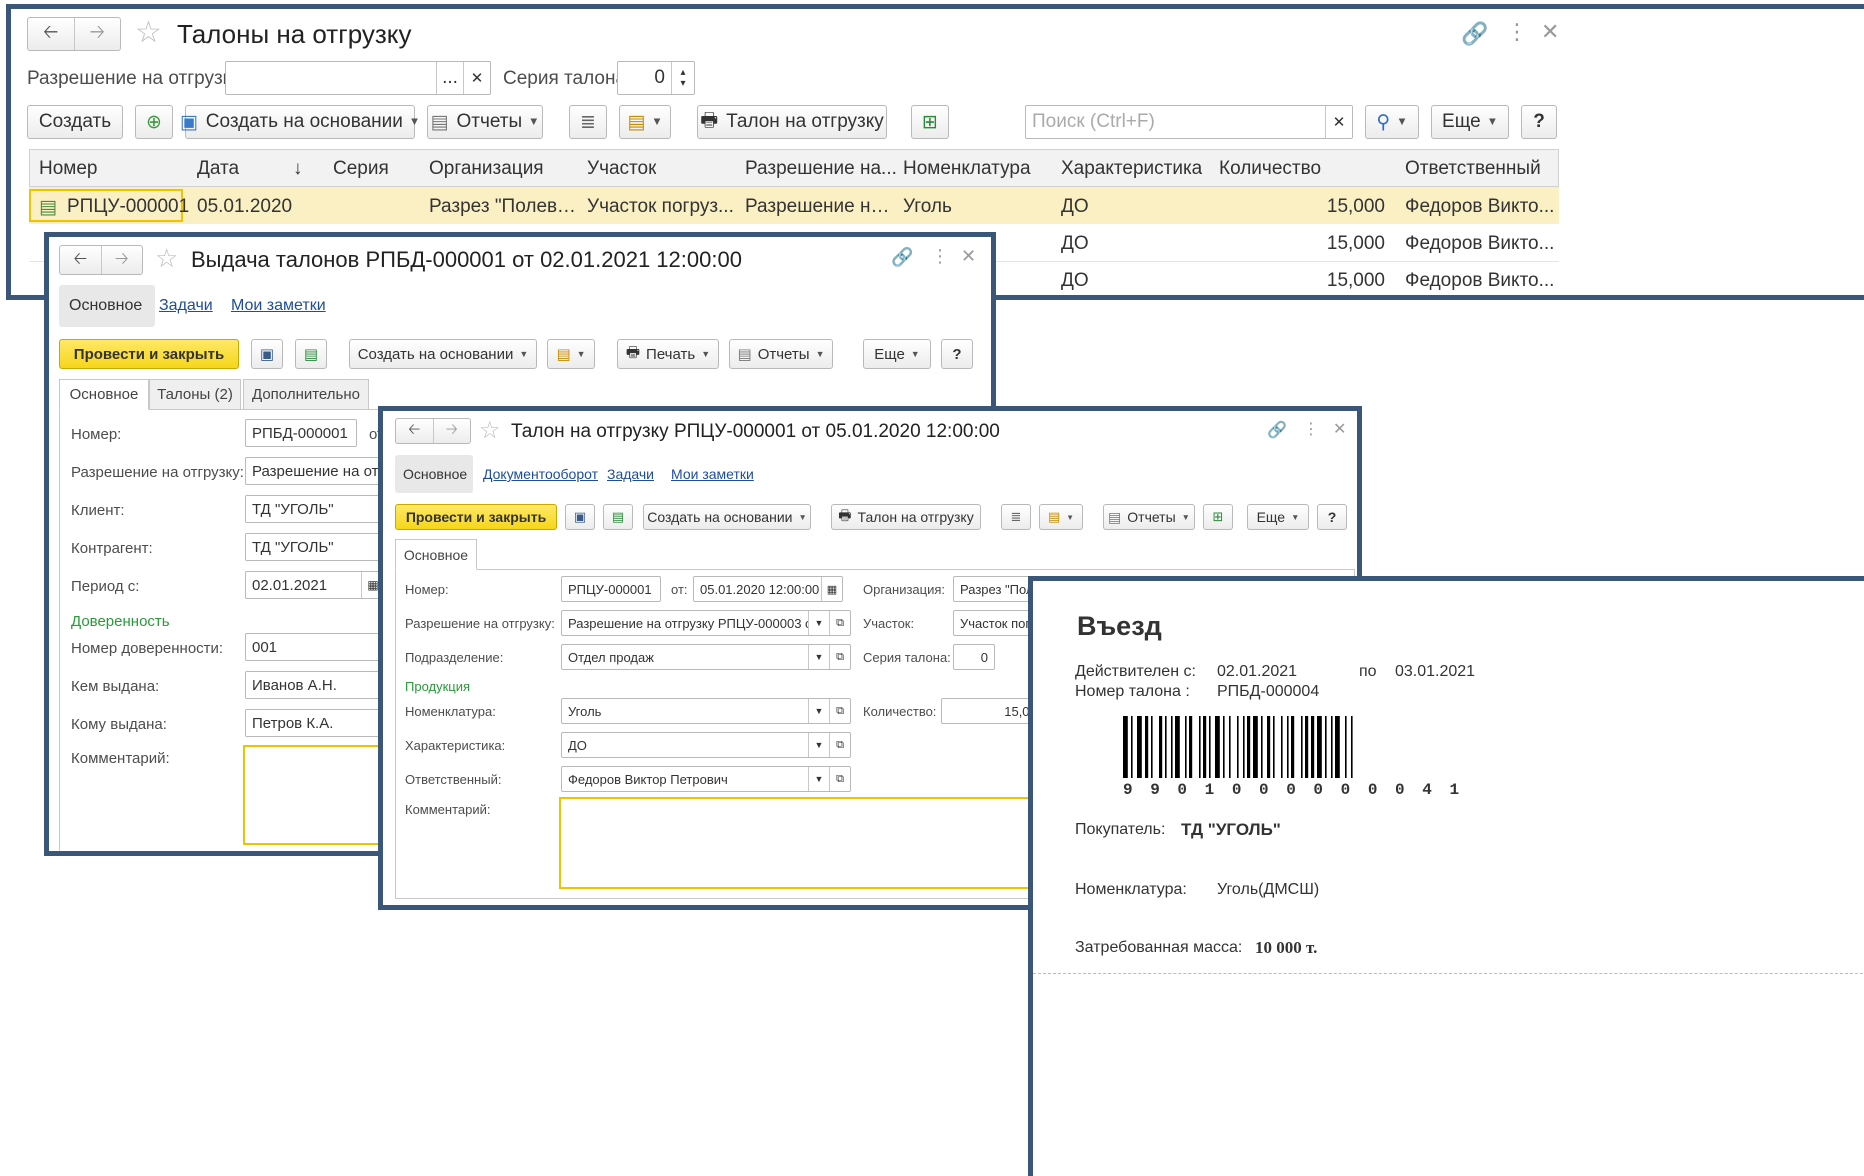  What do you see at coordinates (320, 509) in the screenshot?
I see `client-field: ТД "УГОЛЬ"` at bounding box center [320, 509].